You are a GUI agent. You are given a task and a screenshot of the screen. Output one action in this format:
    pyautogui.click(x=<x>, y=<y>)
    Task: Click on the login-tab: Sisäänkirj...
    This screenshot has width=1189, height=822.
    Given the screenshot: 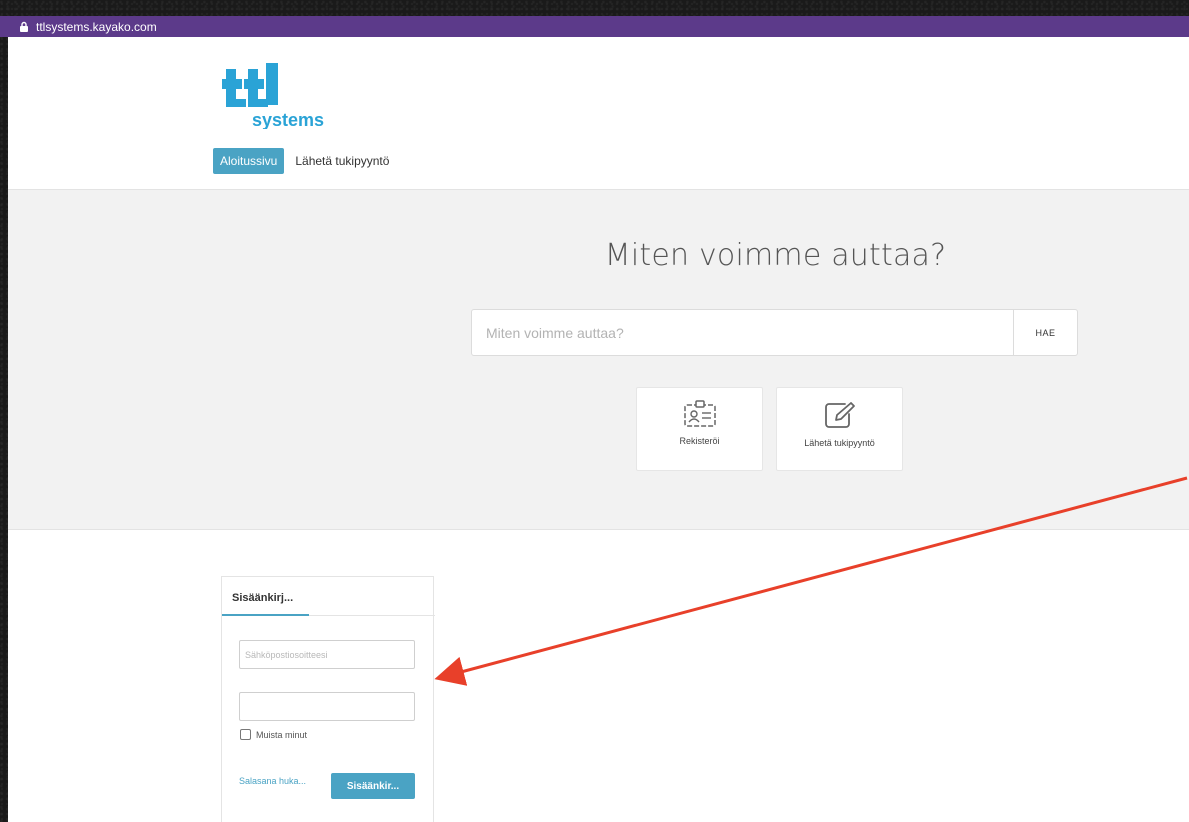 What is the action you would take?
    pyautogui.click(x=328, y=596)
    